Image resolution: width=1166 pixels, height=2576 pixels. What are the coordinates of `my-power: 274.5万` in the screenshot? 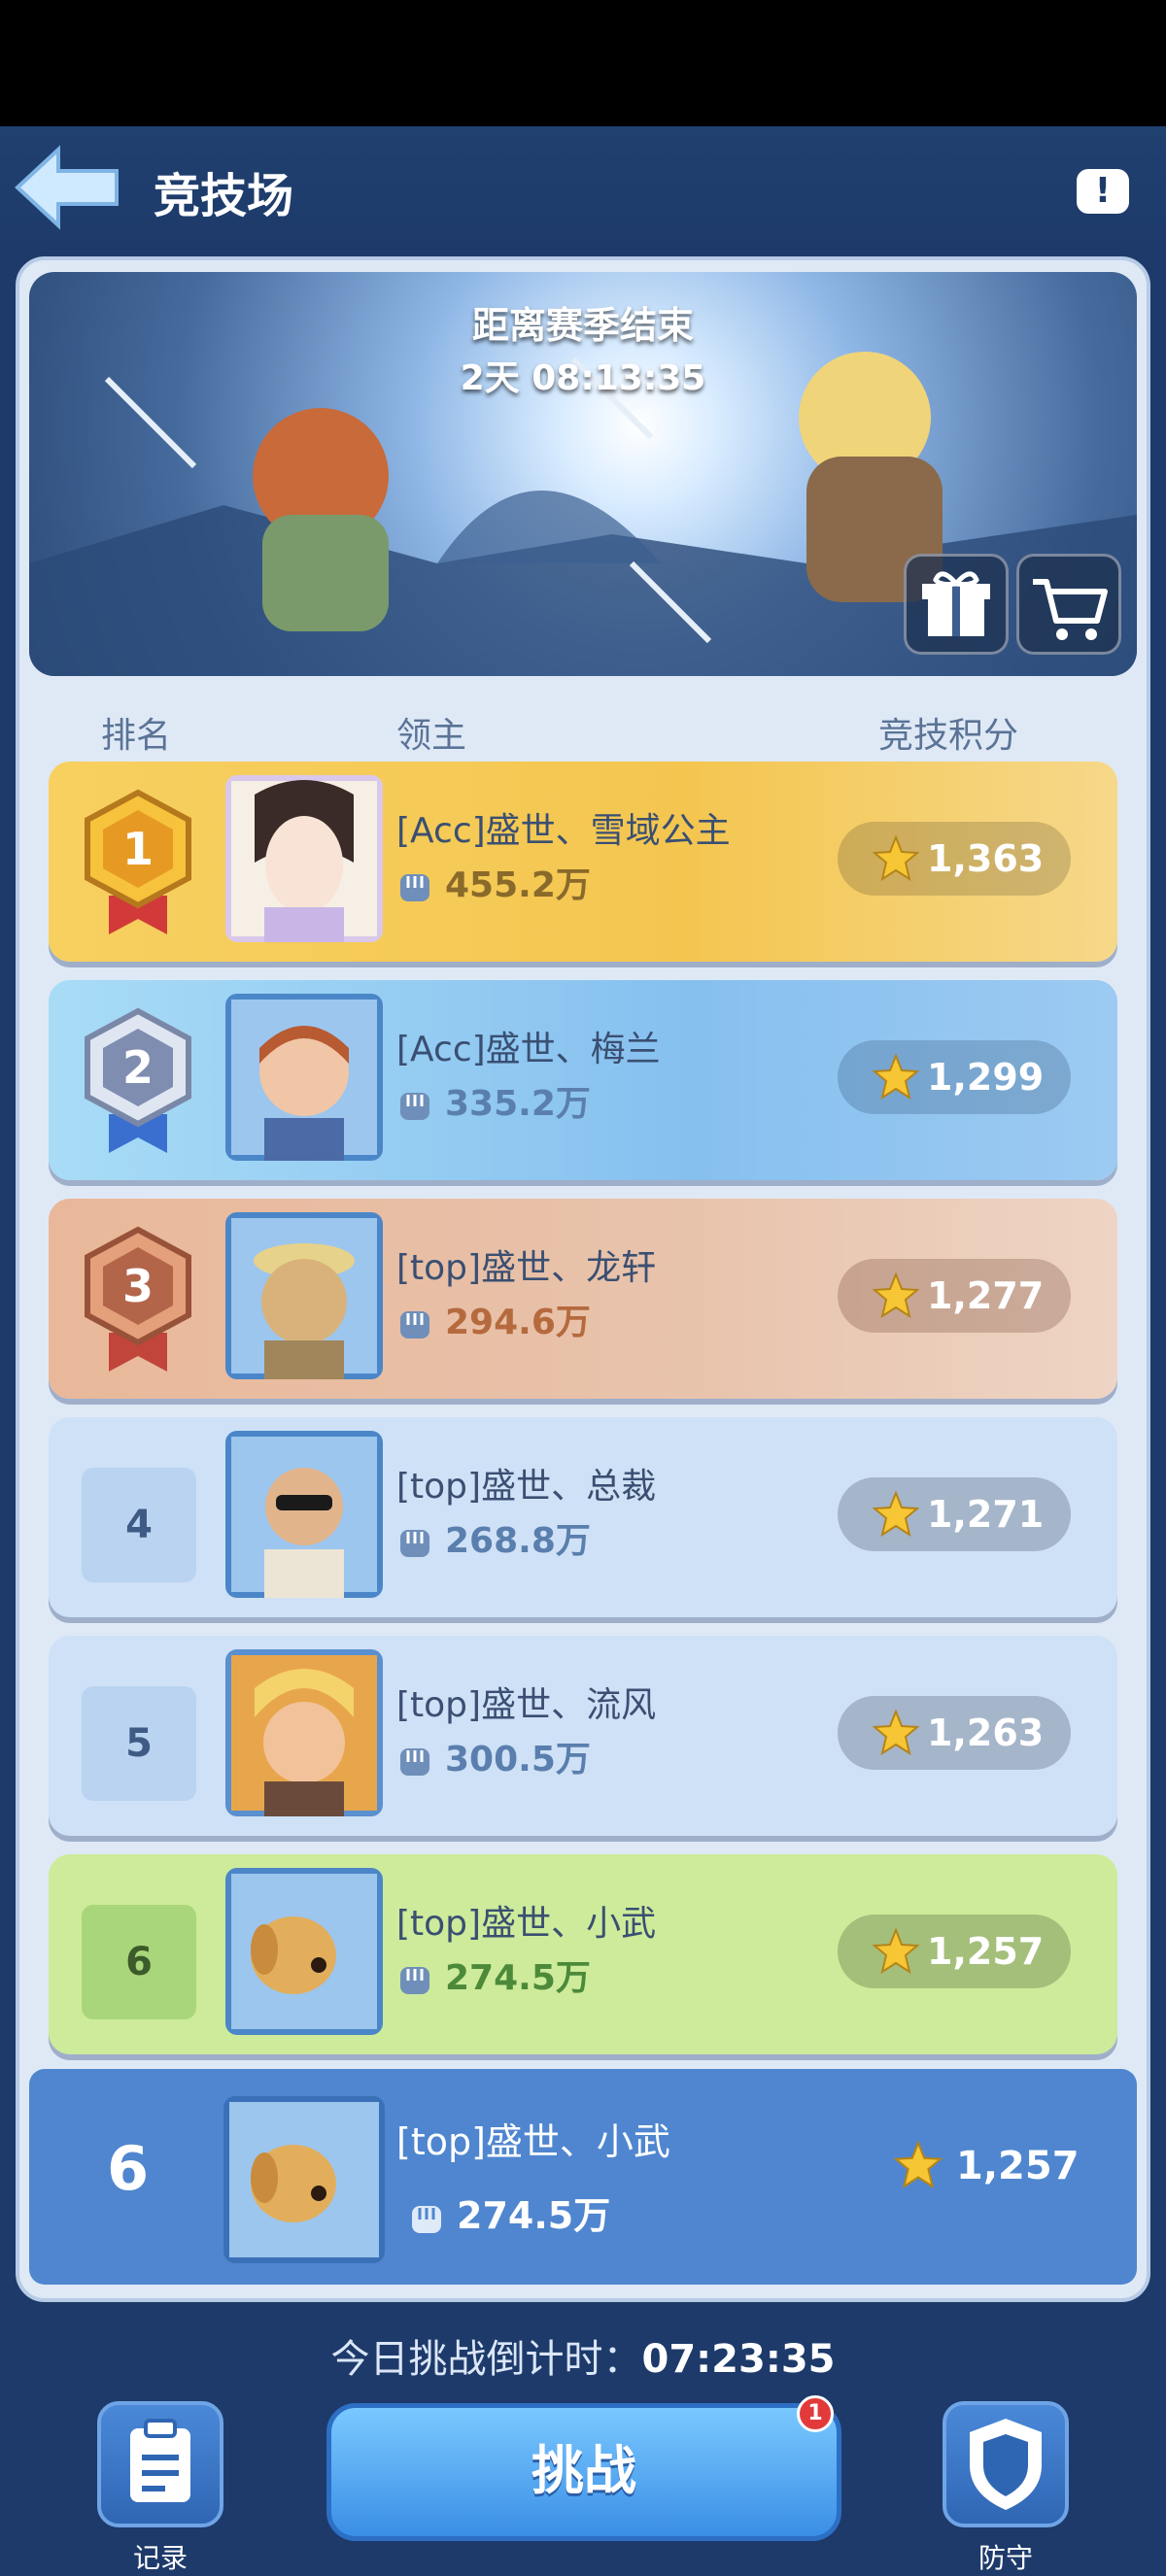 It's located at (509, 2212).